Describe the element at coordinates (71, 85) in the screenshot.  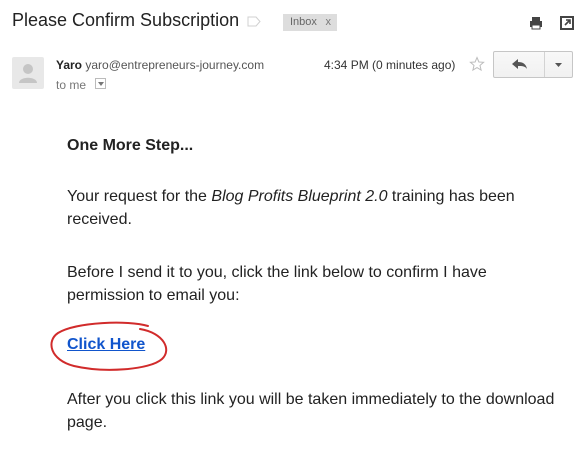
I see `recipient-line: to me` at that location.